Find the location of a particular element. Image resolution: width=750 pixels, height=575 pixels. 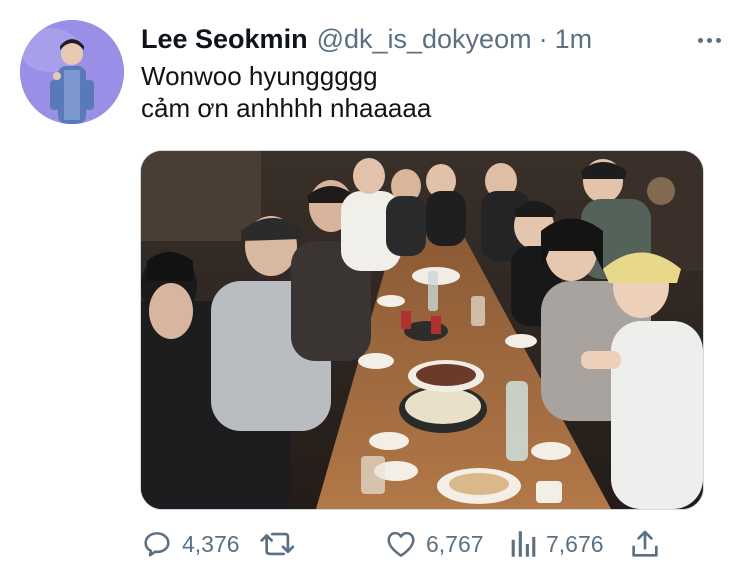

tweet-text: Wonwoo hyunggggg cảm ơn anhhhh nhaaaaa is located at coordinates (286, 92).